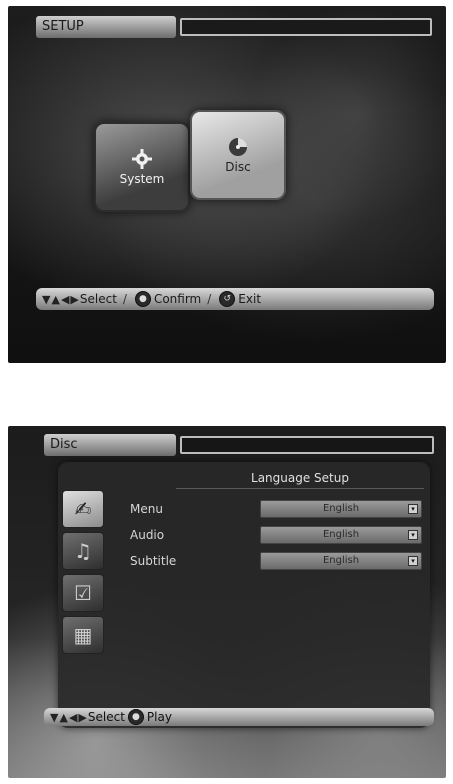 This screenshot has height=784, width=453. I want to click on gear-icon, so click(142, 159).